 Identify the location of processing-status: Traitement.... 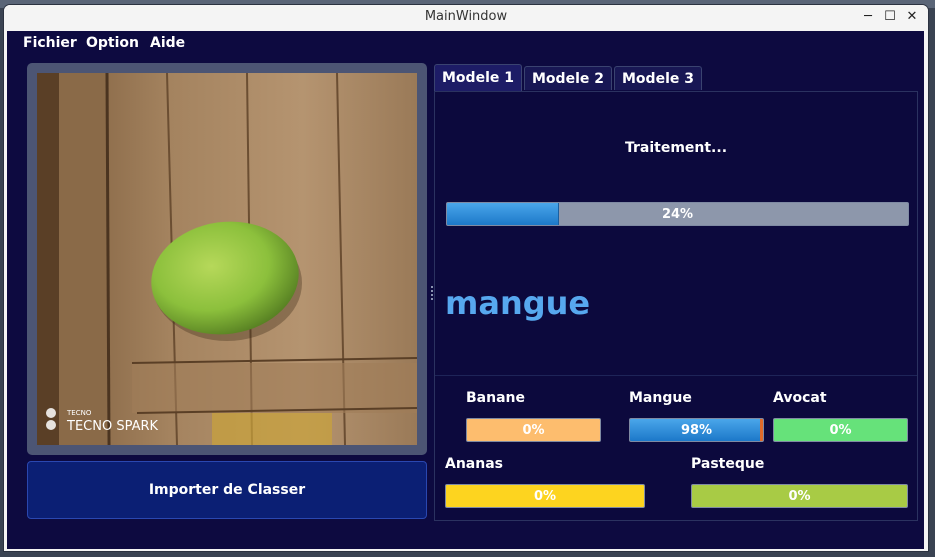
(676, 148).